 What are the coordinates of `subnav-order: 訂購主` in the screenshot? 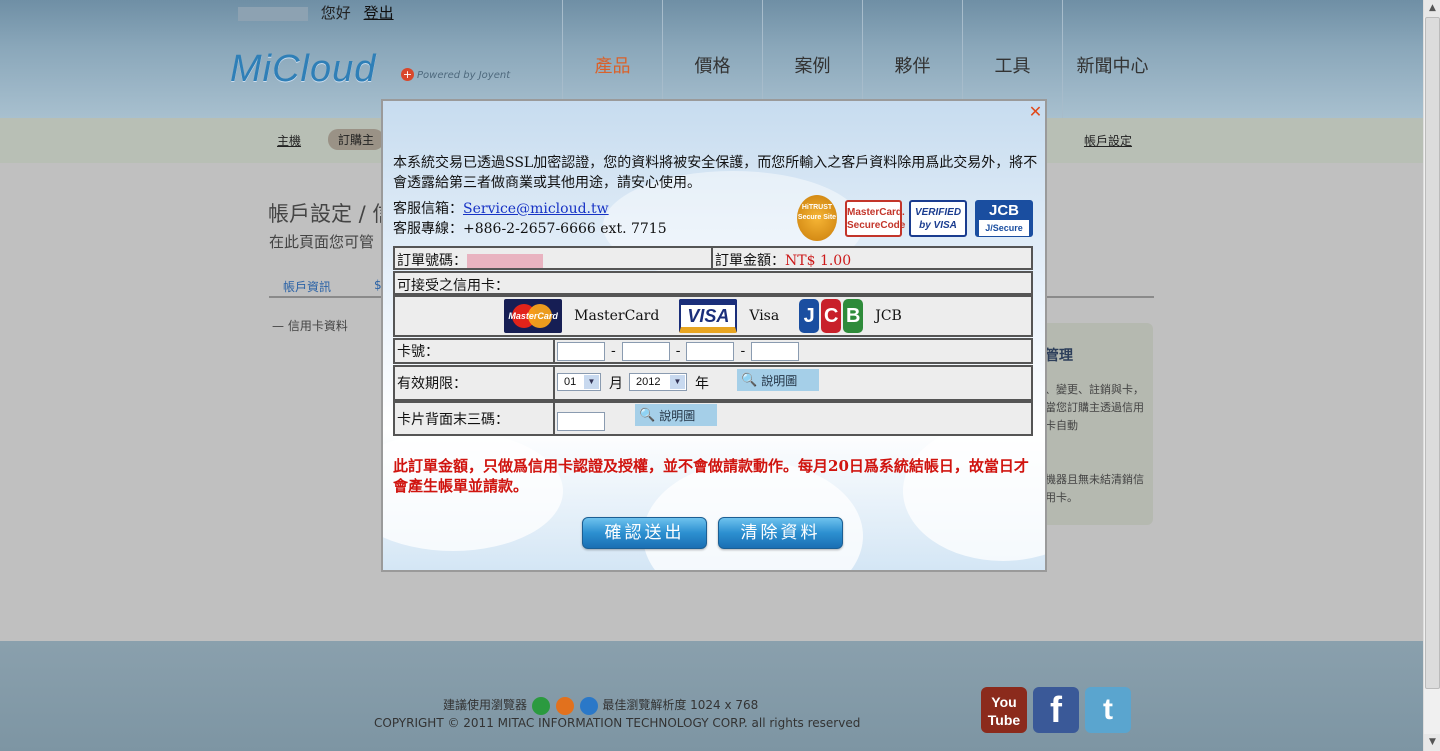 It's located at (356, 139).